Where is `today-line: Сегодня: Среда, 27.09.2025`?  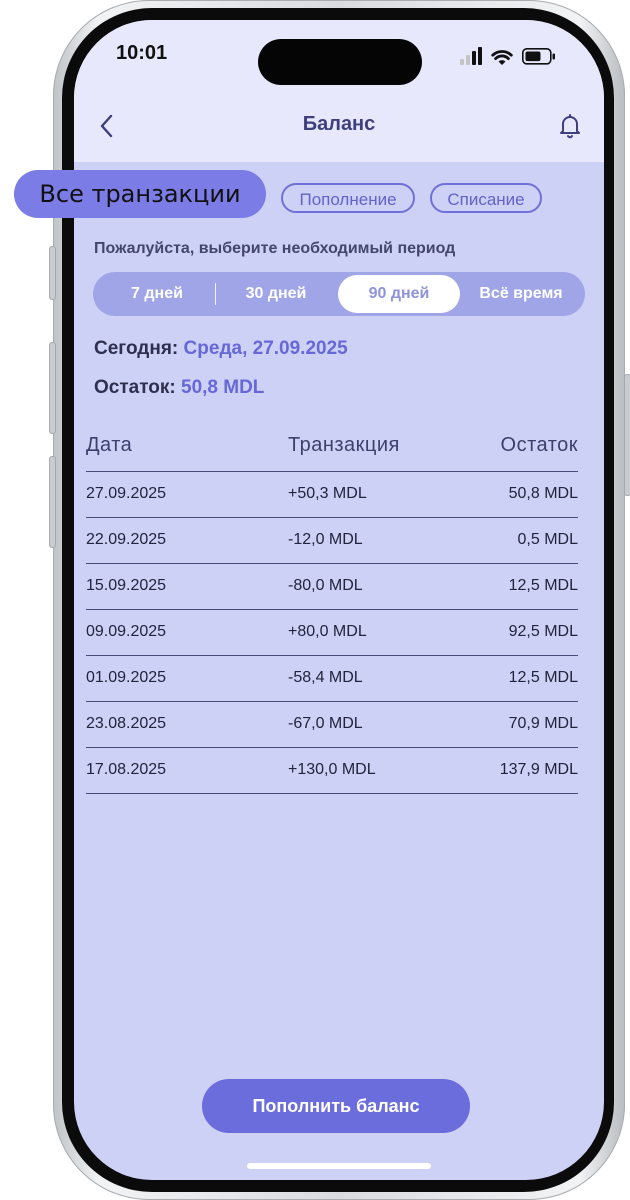
today-line: Сегодня: Среда, 27.09.2025 is located at coordinates (221, 349).